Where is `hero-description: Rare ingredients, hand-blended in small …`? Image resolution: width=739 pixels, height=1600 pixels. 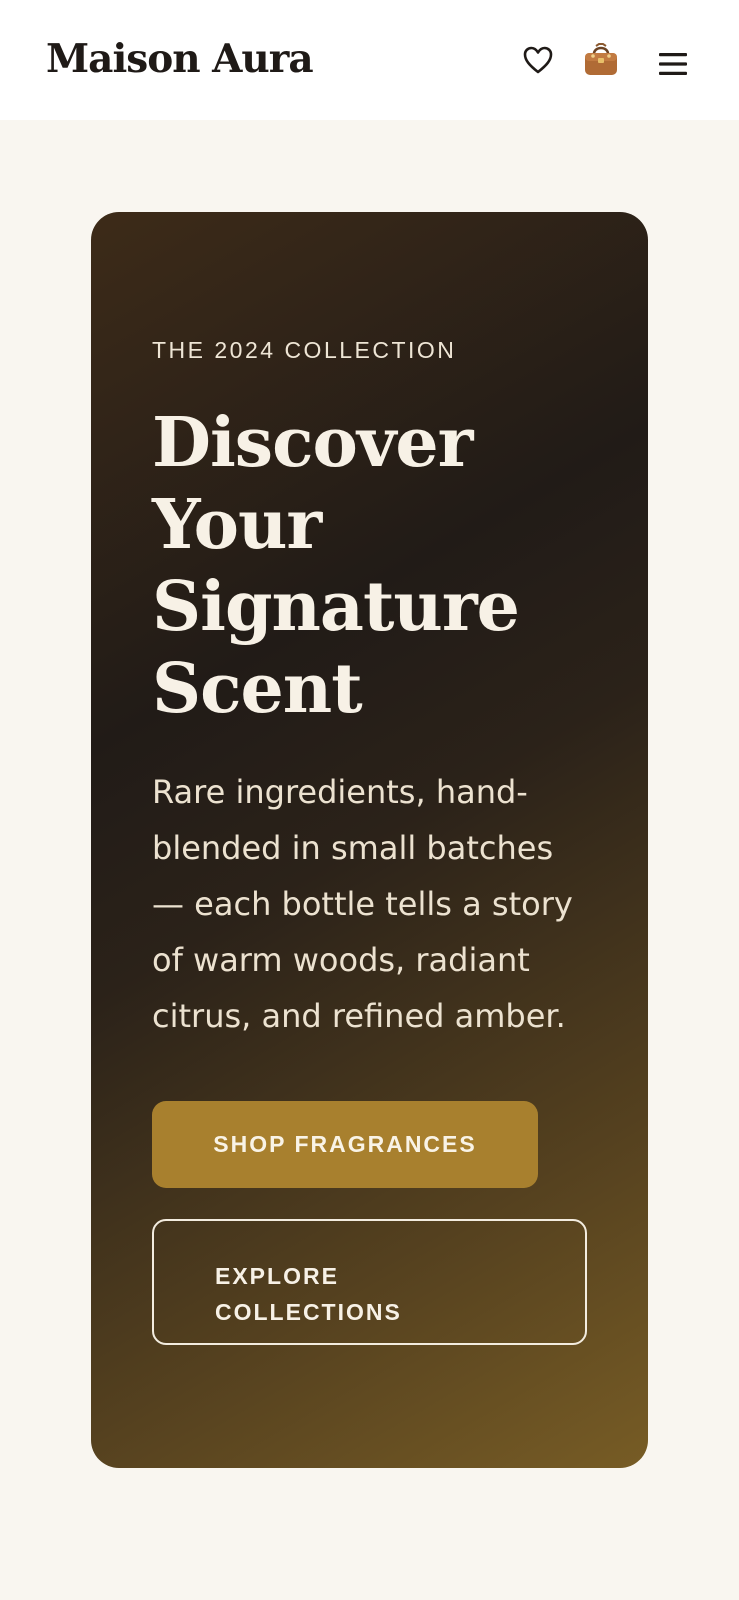
hero-description: Rare ingredients, hand-blended in small … is located at coordinates (362, 904).